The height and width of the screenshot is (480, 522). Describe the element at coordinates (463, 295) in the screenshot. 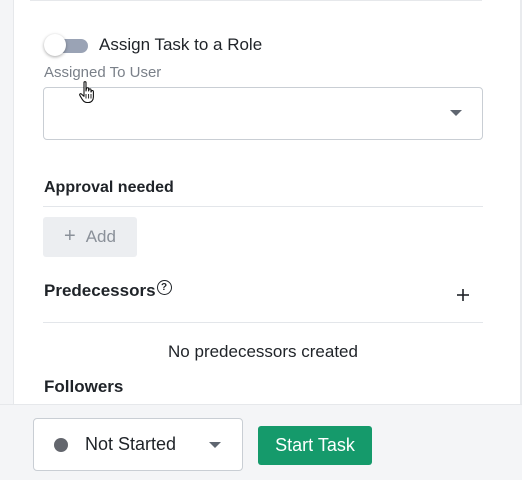

I see `add-predecessor-plus-icon` at that location.